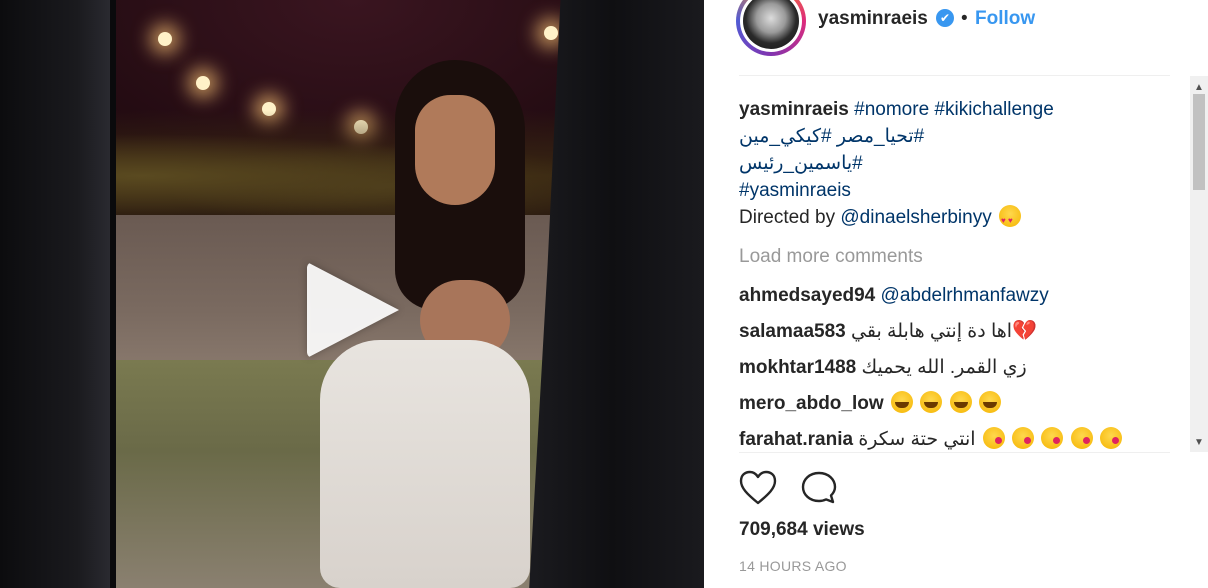 Image resolution: width=1208 pixels, height=588 pixels. I want to click on comment-bubble-icon, so click(819, 488).